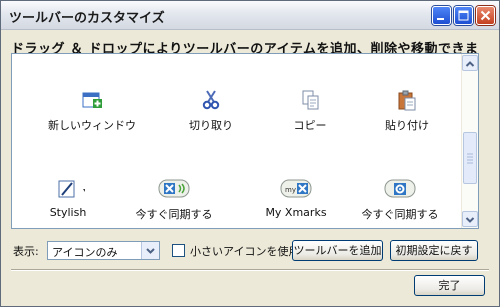 The width and height of the screenshot is (500, 307). What do you see at coordinates (407, 100) in the screenshot?
I see `paste-icon` at bounding box center [407, 100].